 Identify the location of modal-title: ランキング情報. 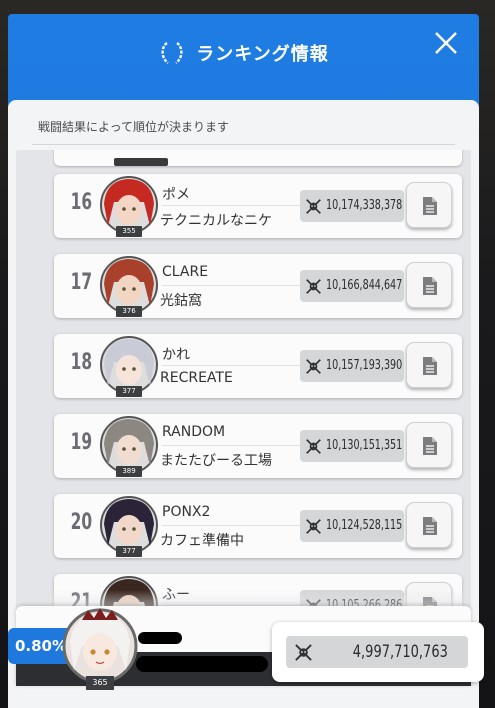
(262, 54).